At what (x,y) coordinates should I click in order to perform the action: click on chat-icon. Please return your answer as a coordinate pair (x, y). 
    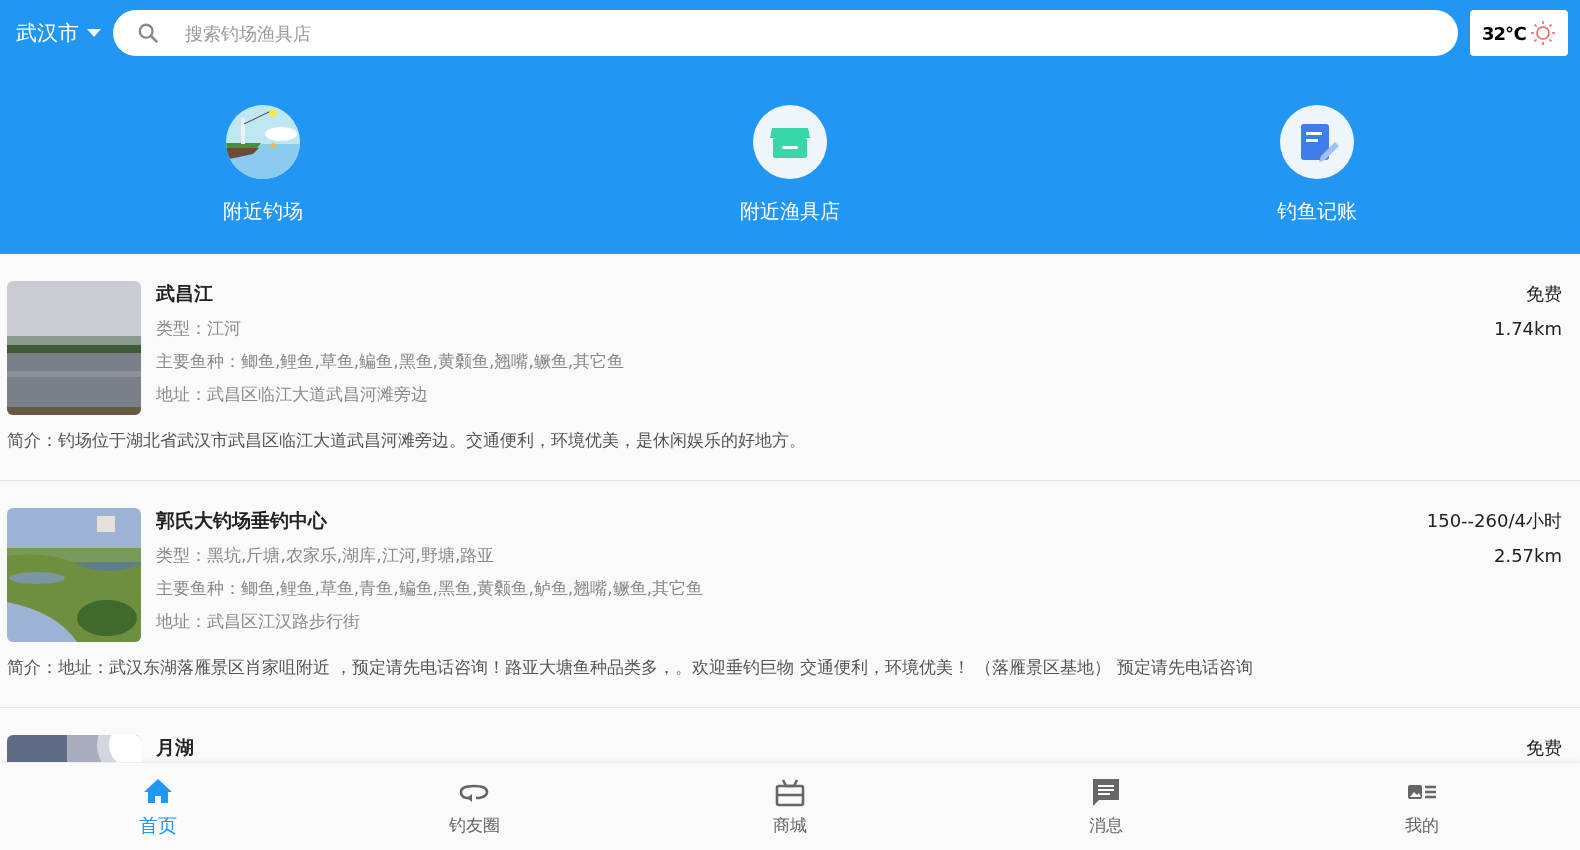
    Looking at the image, I should click on (1106, 792).